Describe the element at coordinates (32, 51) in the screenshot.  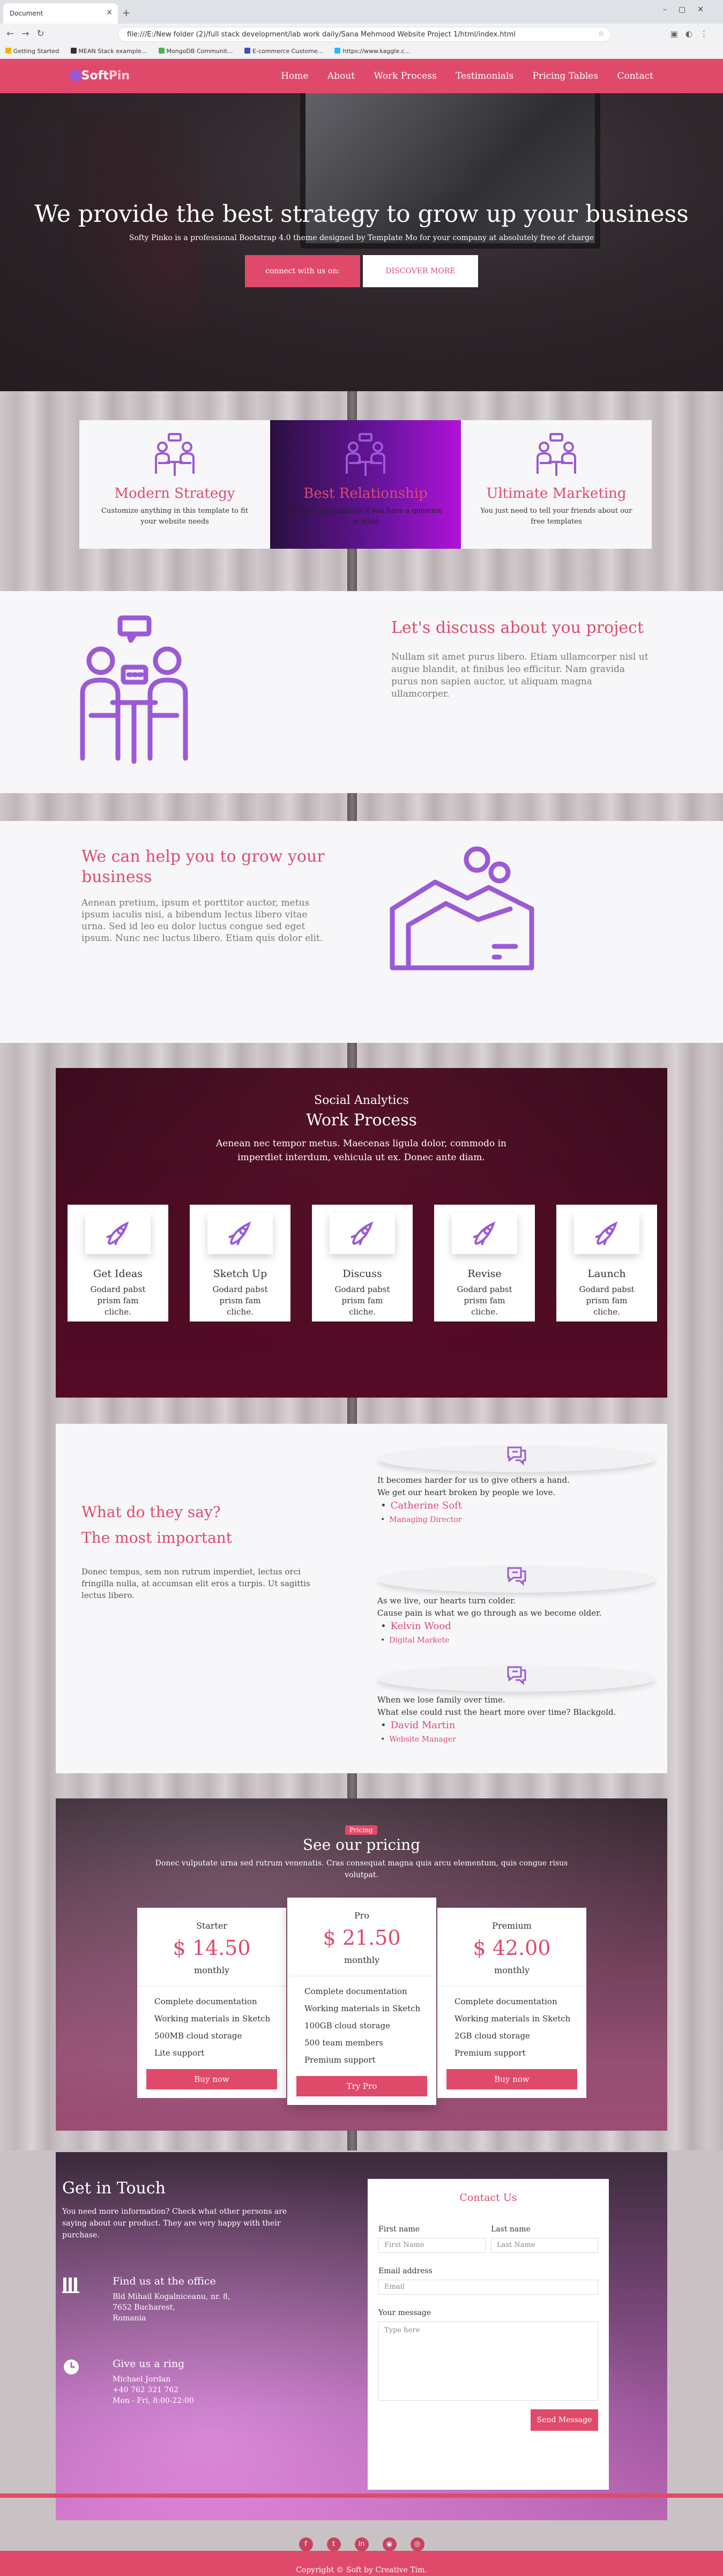
I see `bookmark-item: Getting Started` at that location.